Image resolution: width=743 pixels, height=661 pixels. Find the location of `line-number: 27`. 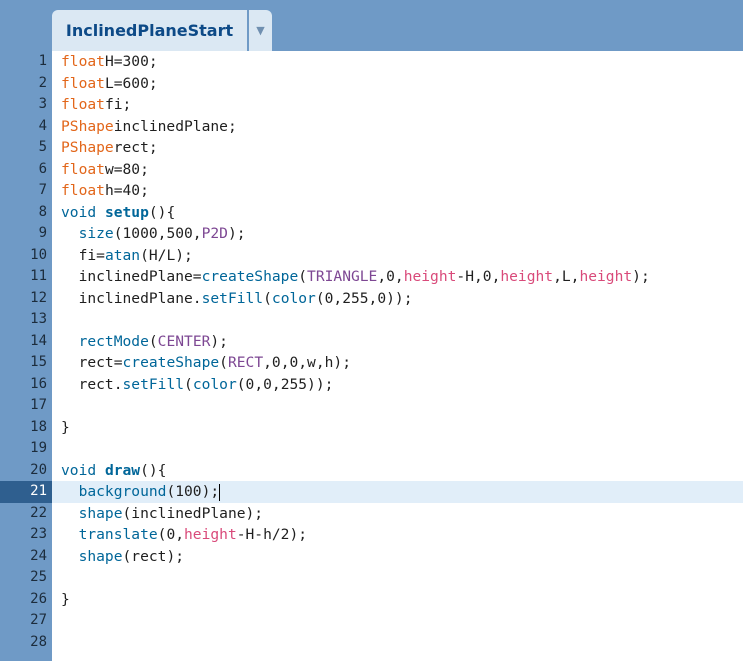

line-number: 27 is located at coordinates (23, 621).